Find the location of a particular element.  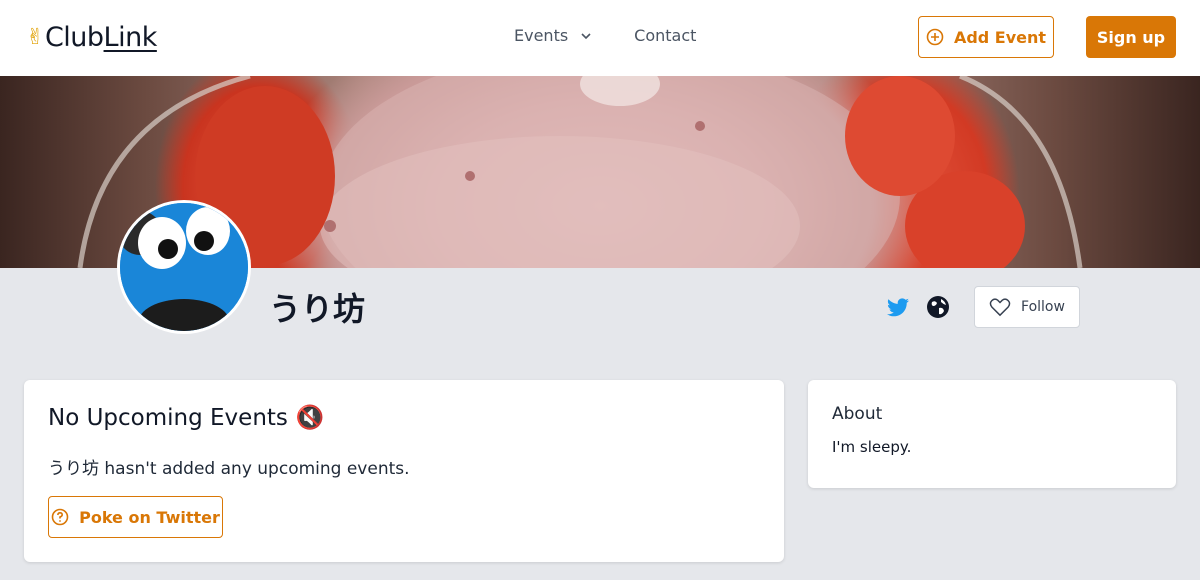

nav-events-label: Events is located at coordinates (541, 35).